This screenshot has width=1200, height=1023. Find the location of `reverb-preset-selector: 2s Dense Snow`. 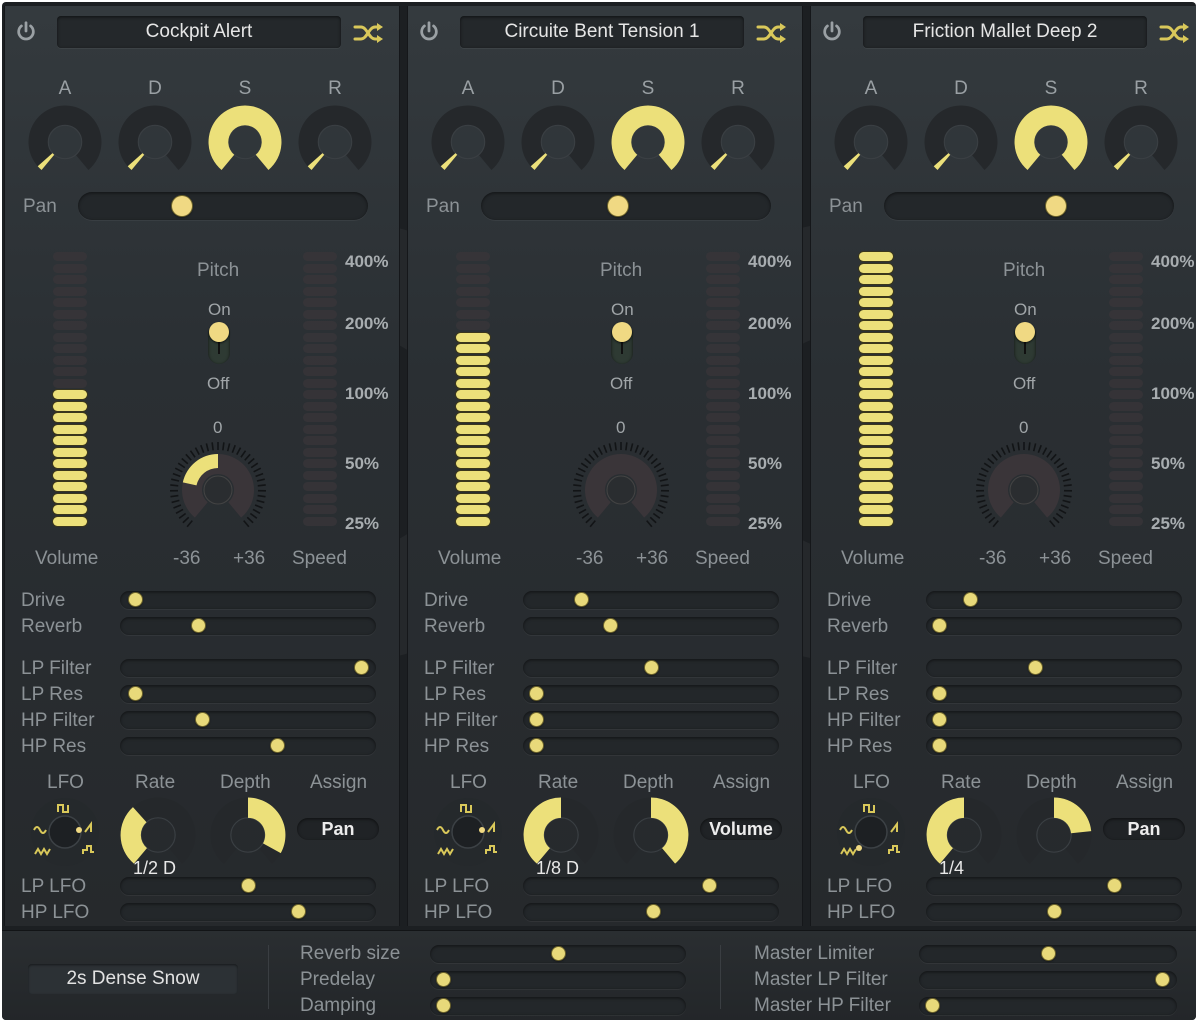

reverb-preset-selector: 2s Dense Snow is located at coordinates (133, 979).